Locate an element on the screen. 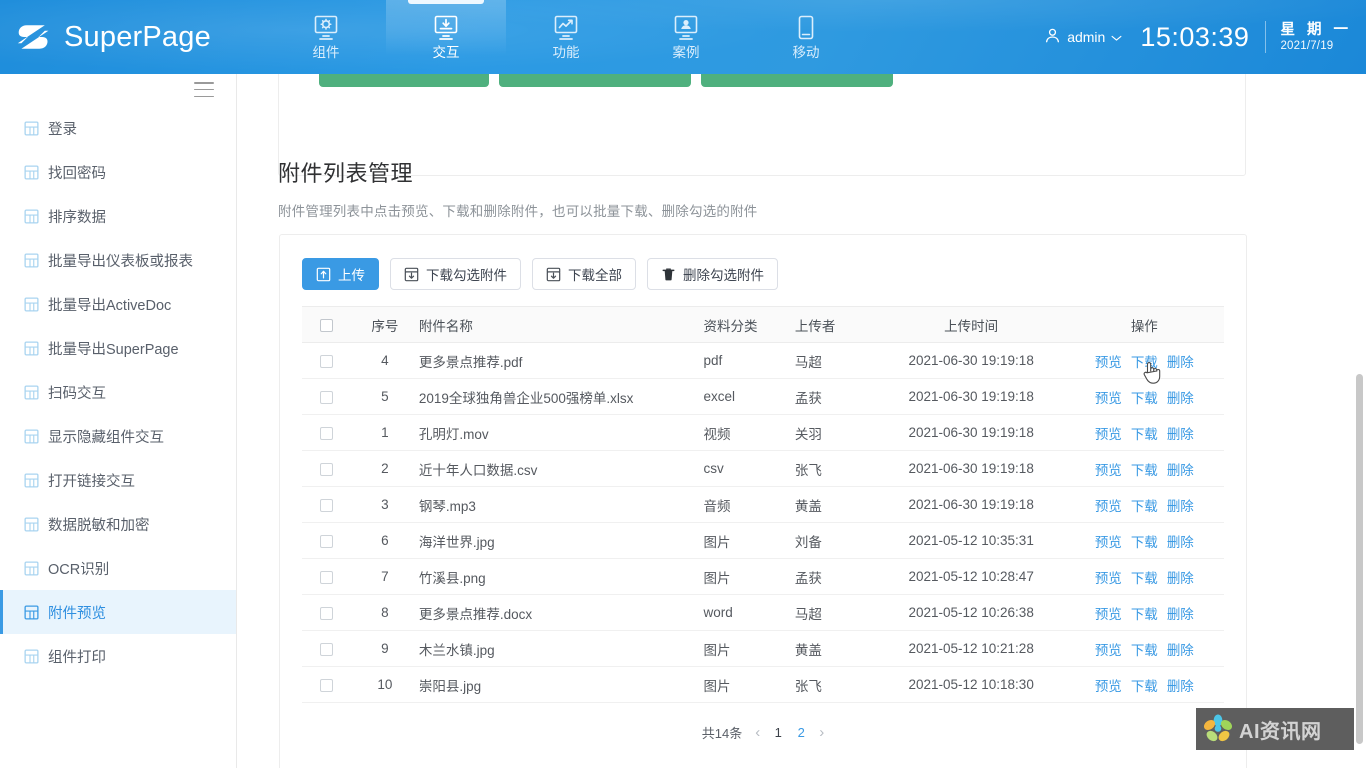 Image resolution: width=1366 pixels, height=768 pixels. chevron-left-icon: ‹ is located at coordinates (757, 732).